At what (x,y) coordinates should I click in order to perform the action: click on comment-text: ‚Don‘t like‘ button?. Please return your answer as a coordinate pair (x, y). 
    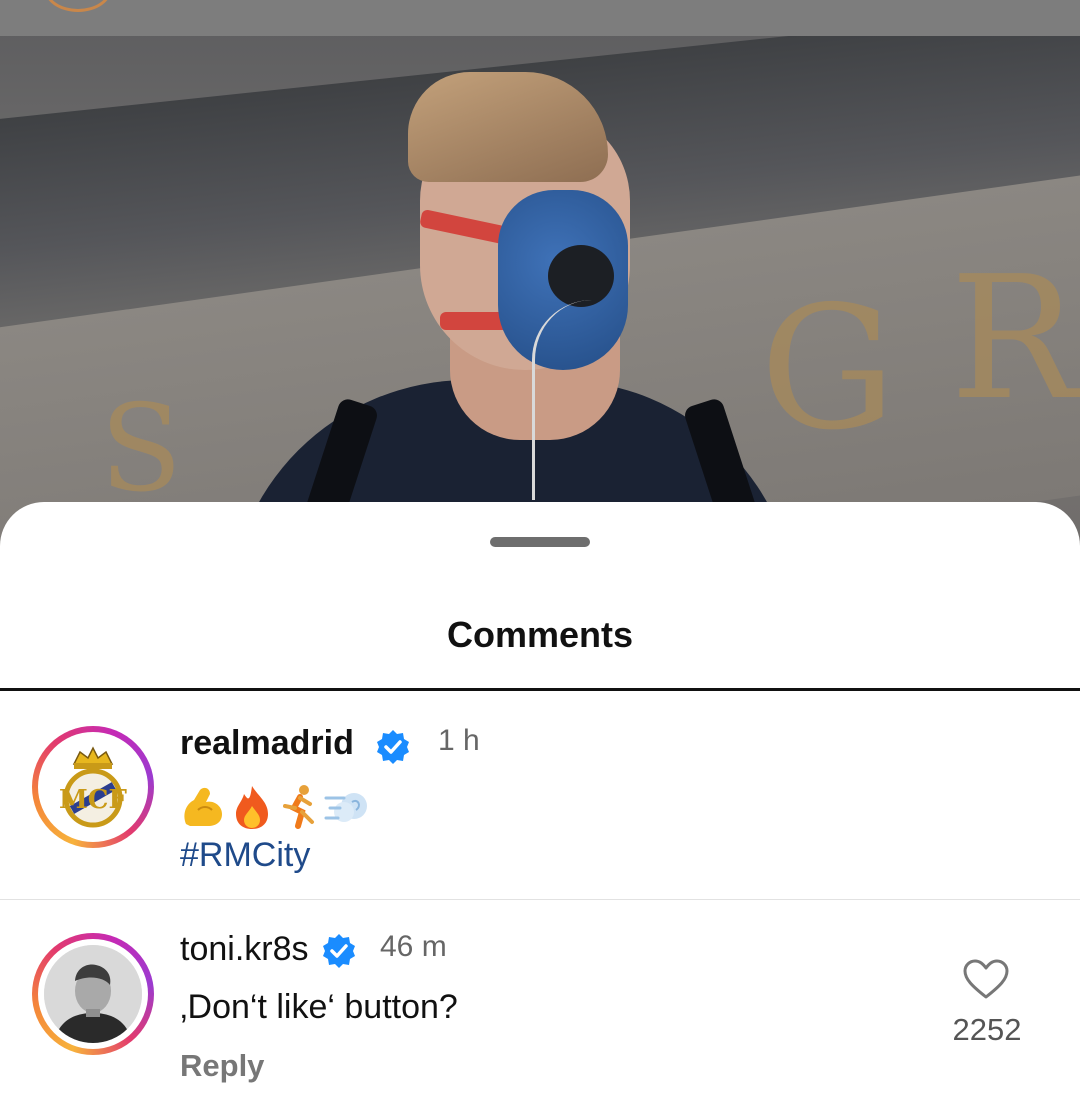
    Looking at the image, I should click on (319, 1007).